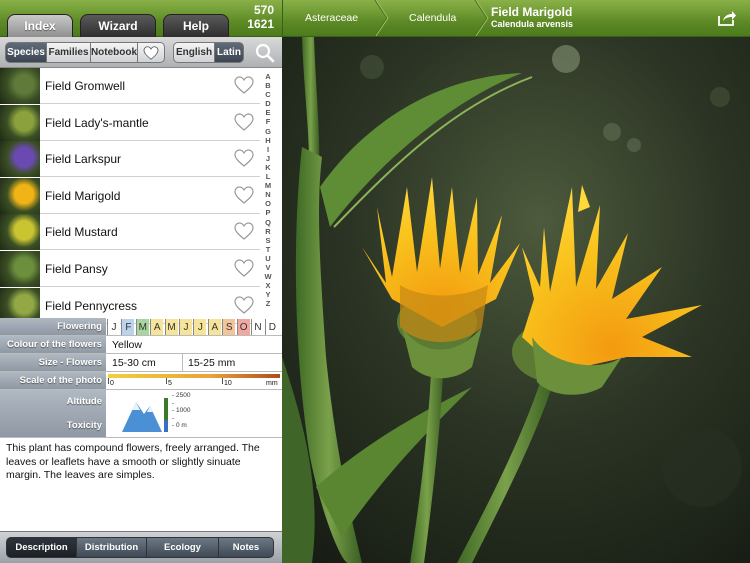 This screenshot has height=563, width=750. I want to click on alphabet-letter: S, so click(268, 240).